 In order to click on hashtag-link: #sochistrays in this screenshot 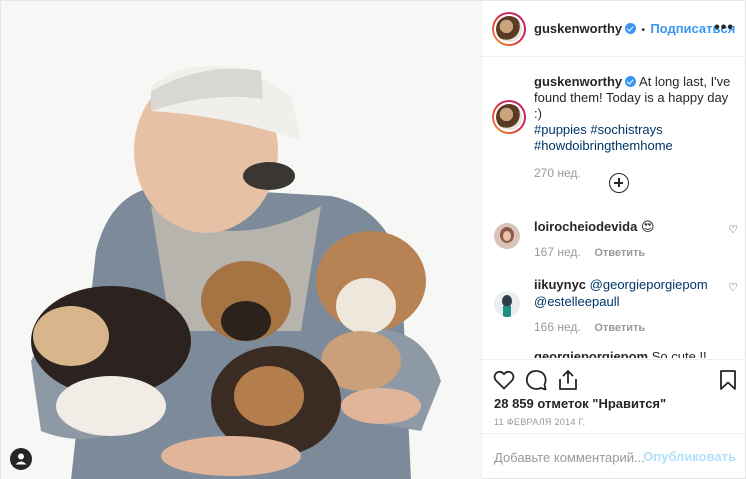, I will do `click(626, 129)`.